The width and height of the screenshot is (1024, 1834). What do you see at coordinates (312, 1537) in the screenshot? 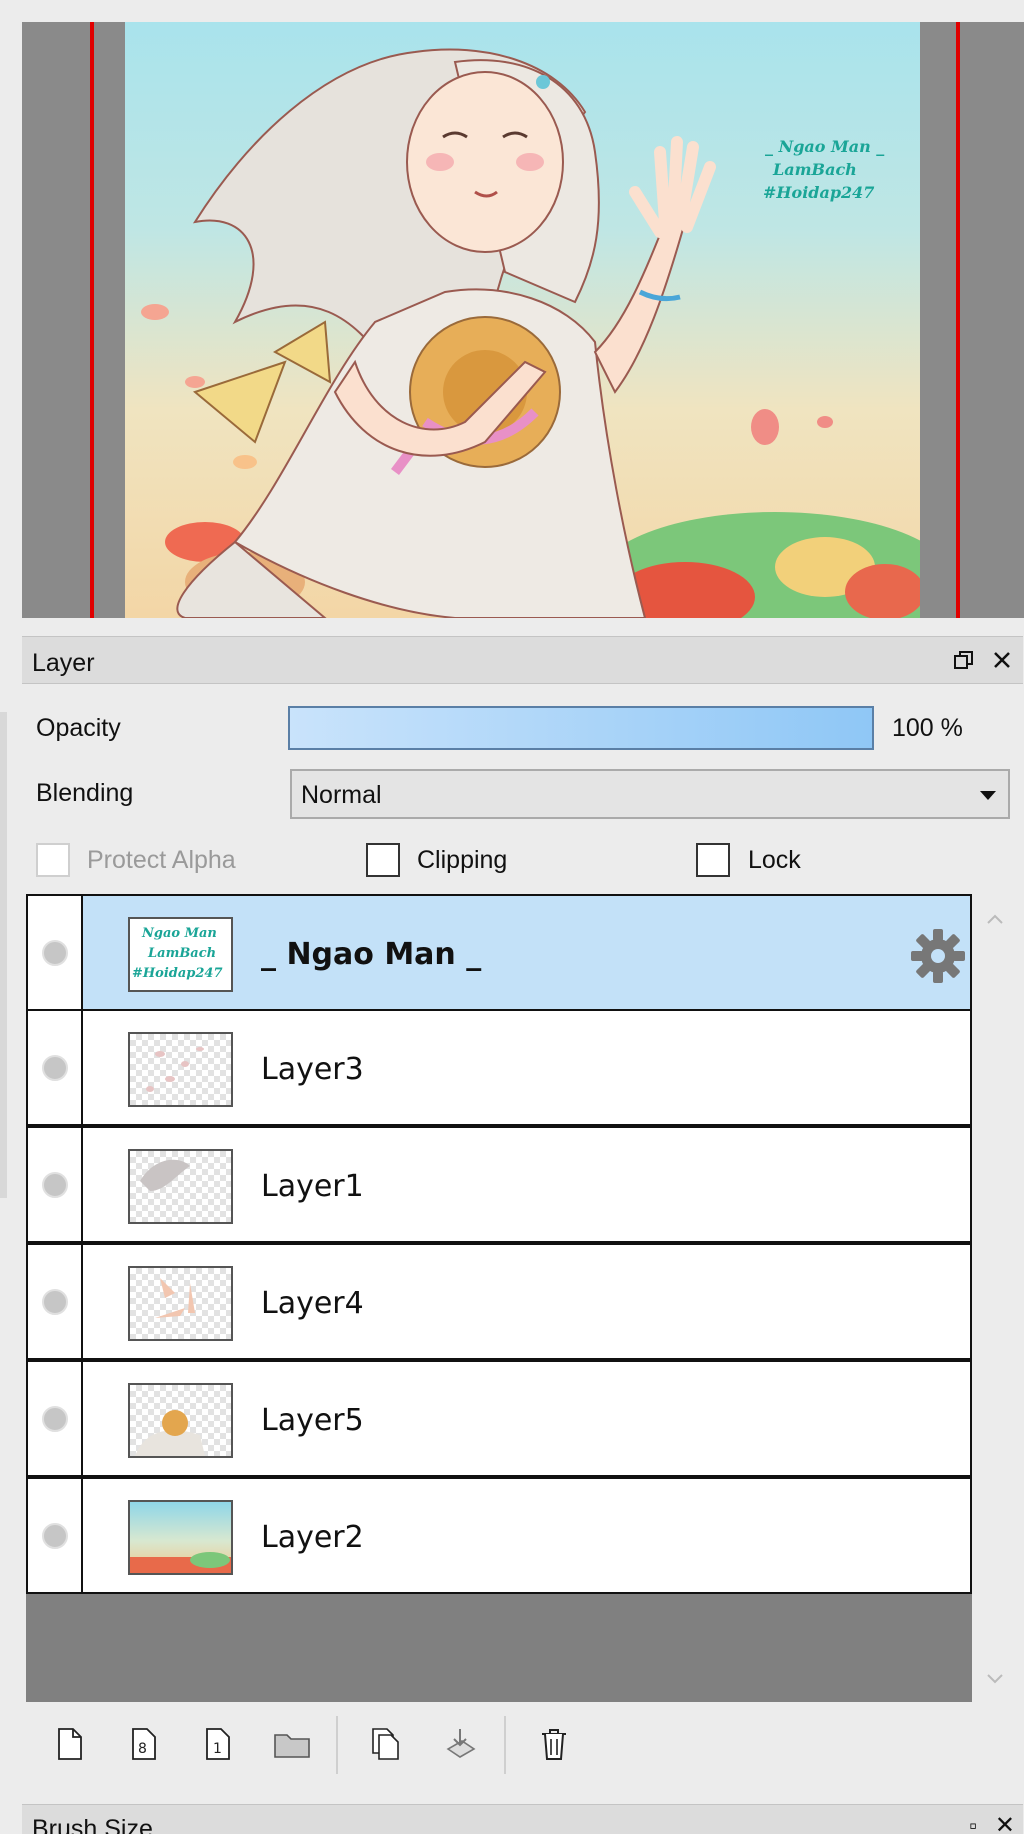
I see `layer-name: Layer2` at bounding box center [312, 1537].